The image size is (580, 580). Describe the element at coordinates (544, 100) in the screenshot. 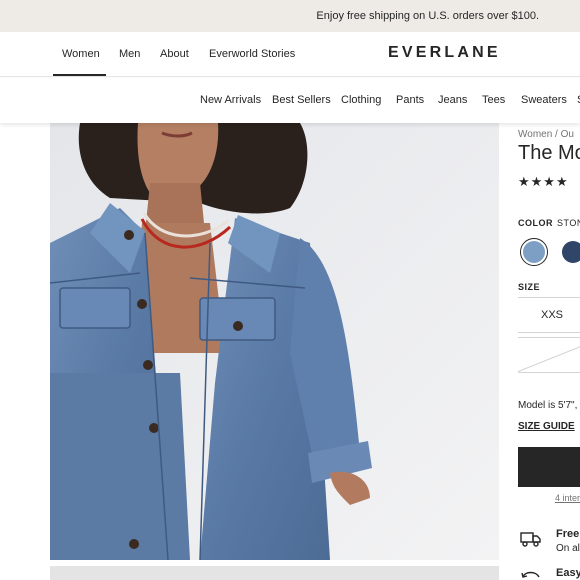

I see `category-sweaters: Sweaters` at that location.